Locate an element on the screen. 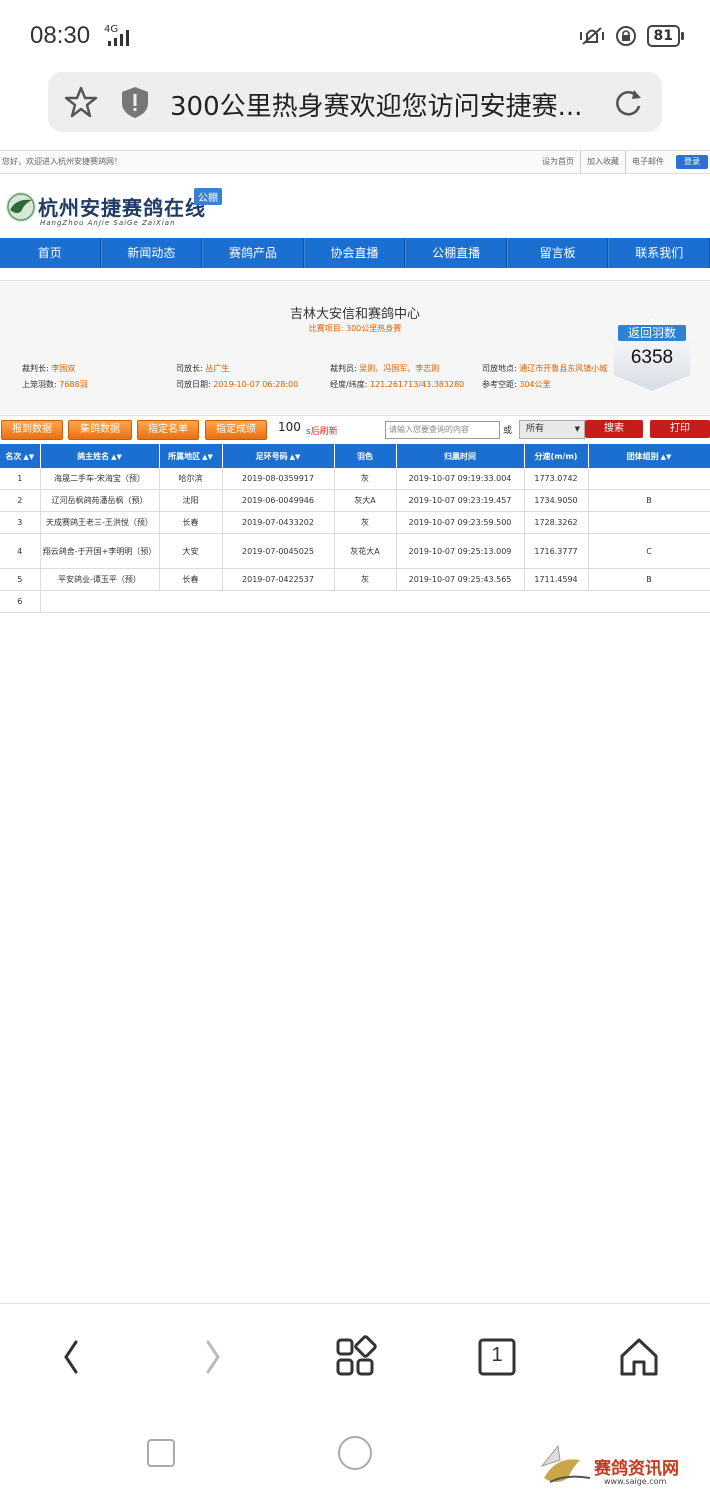 The image size is (710, 1500). designated-list-button: 指定名单 is located at coordinates (168, 430).